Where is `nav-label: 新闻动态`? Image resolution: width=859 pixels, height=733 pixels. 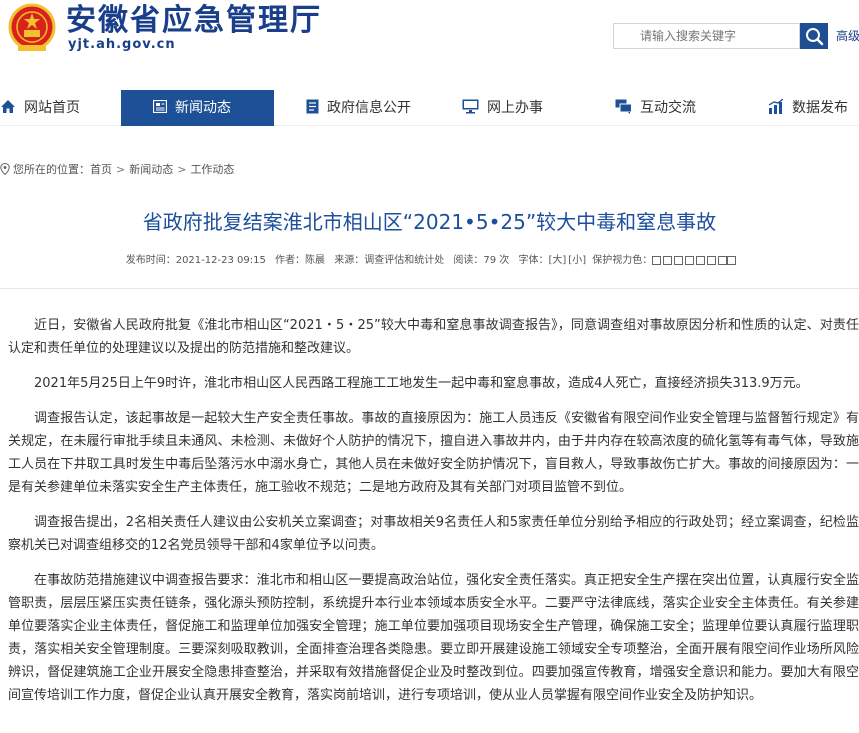
nav-label: 新闻动态 is located at coordinates (203, 108).